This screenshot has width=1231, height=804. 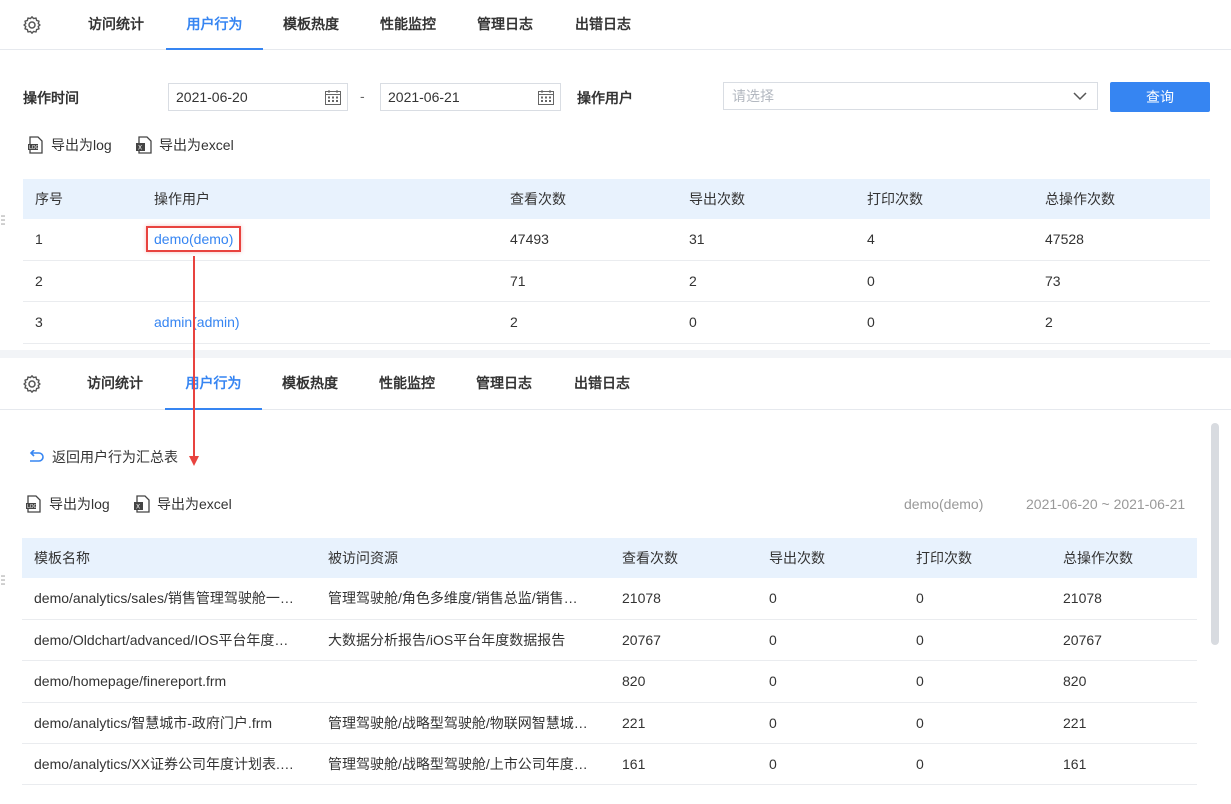 What do you see at coordinates (169, 681) in the screenshot?
I see `template-name: demo/homepage/finereport.frm` at bounding box center [169, 681].